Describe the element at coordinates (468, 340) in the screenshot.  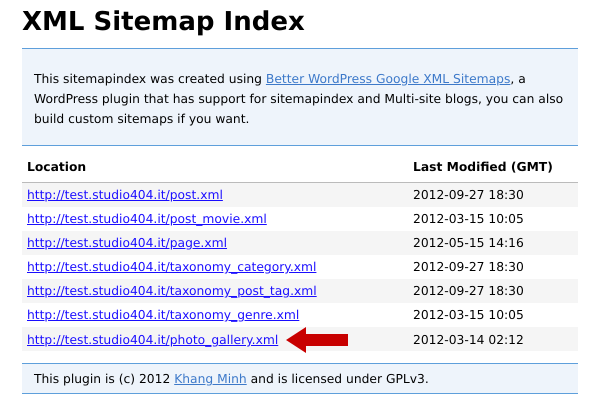
I see `table-cell-text: 2012-03-14 02:12` at that location.